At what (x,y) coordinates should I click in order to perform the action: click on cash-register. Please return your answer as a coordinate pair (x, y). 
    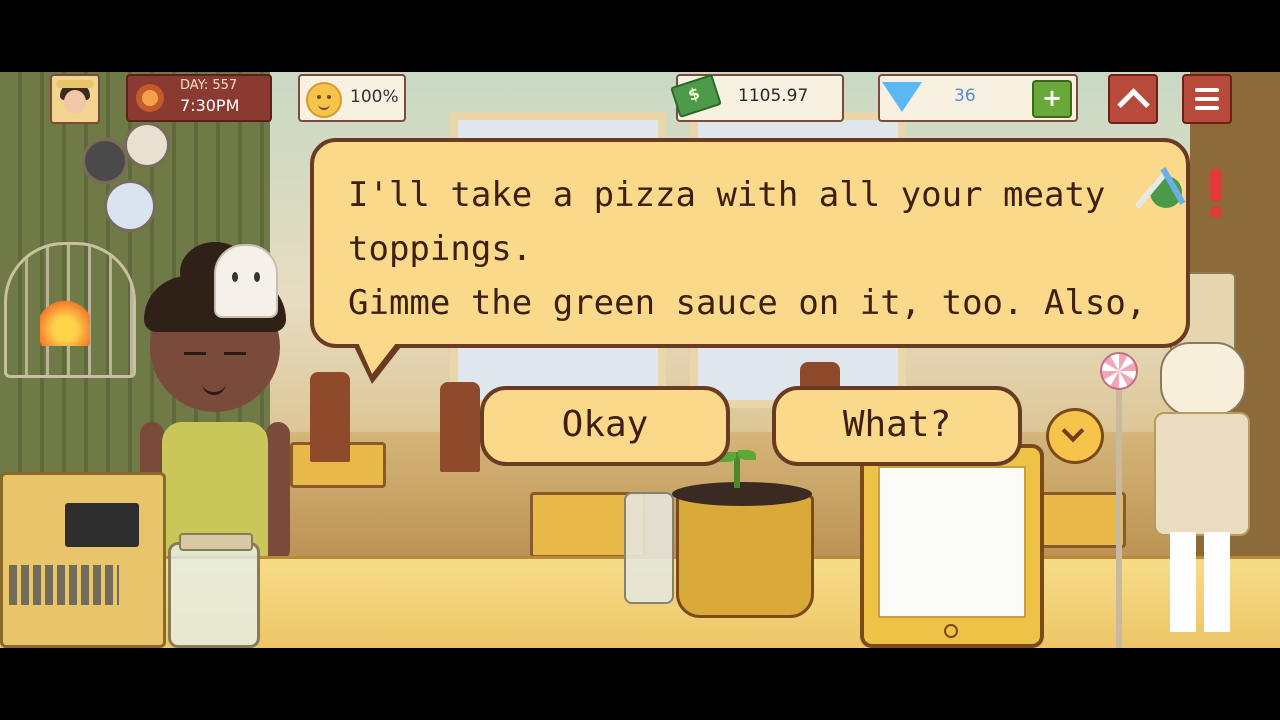
    Looking at the image, I should click on (83, 560).